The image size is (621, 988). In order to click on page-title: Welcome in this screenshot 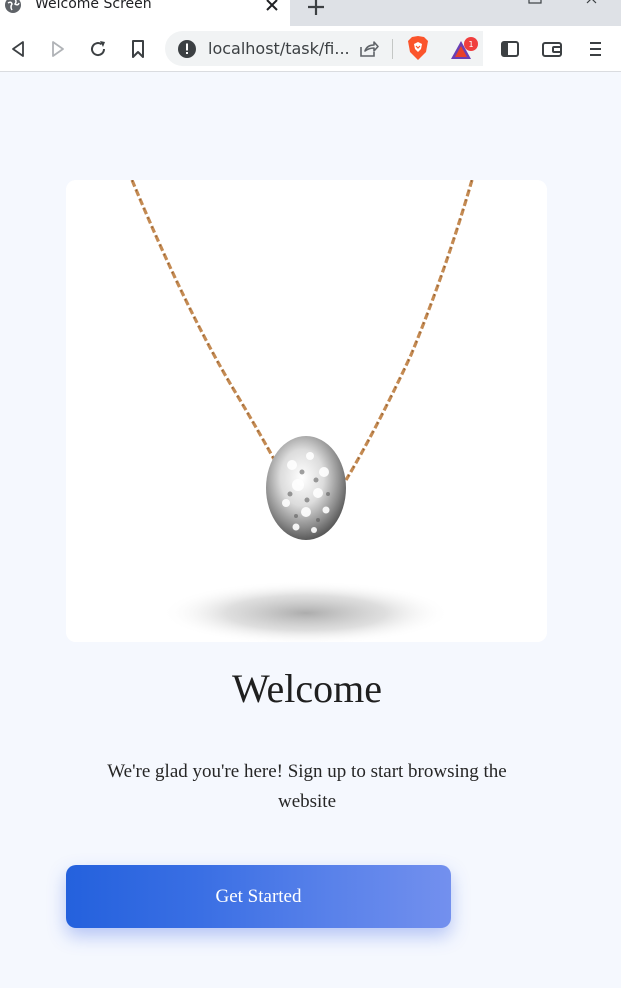, I will do `click(307, 688)`.